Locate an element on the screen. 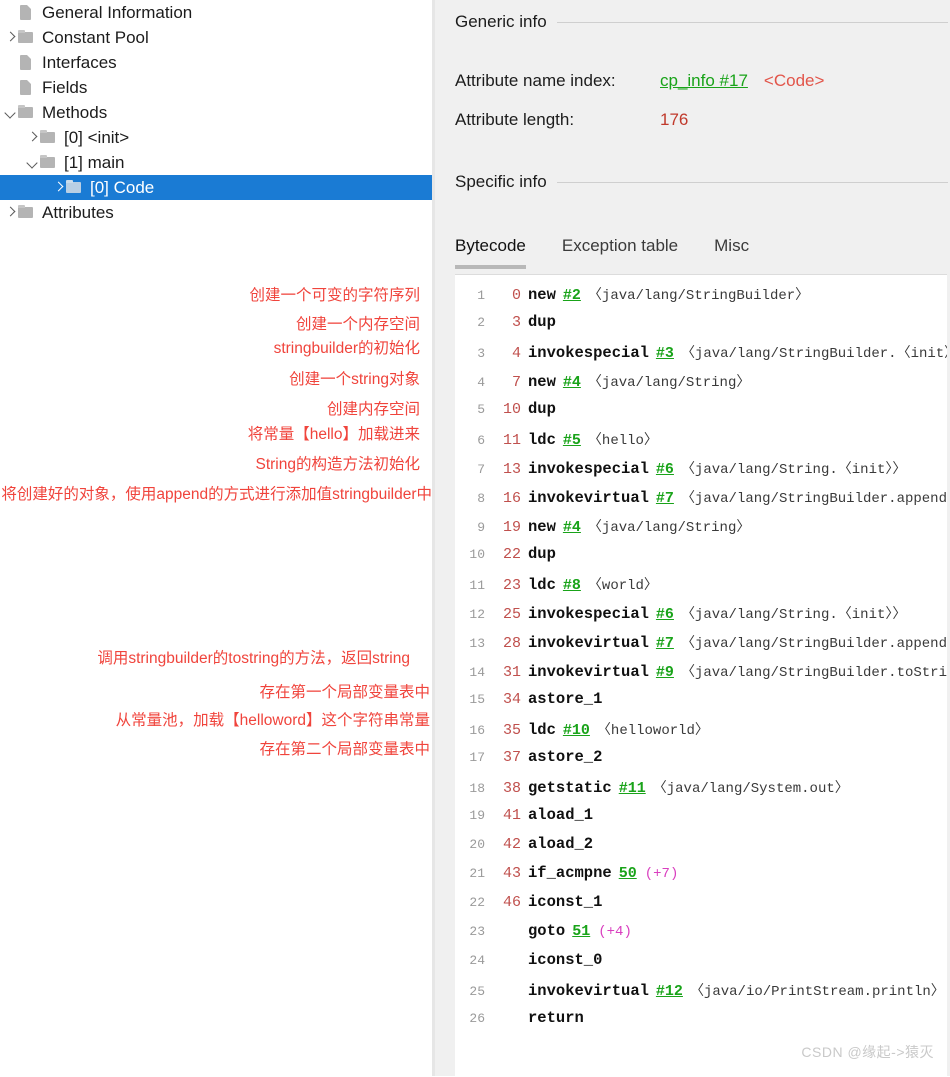  bytecode-line: 24 iconst_0 is located at coordinates (701, 965).